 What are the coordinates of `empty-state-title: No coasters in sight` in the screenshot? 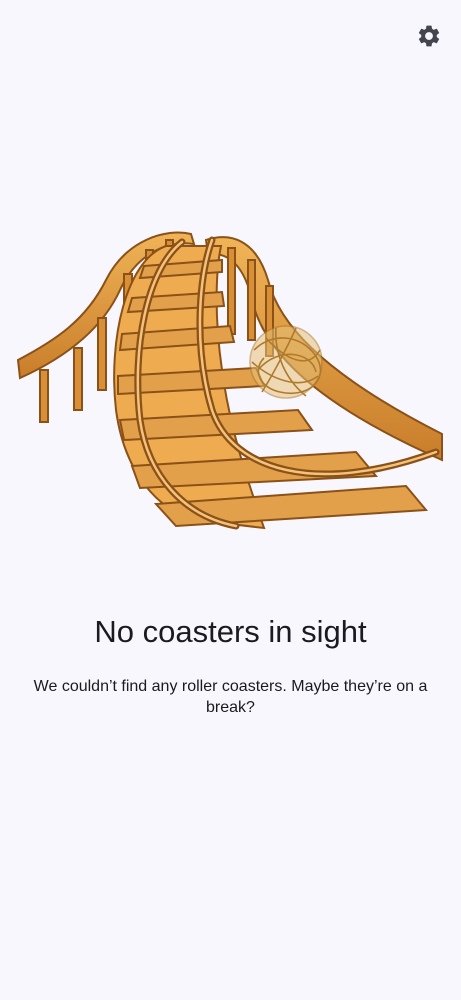 It's located at (230, 631).